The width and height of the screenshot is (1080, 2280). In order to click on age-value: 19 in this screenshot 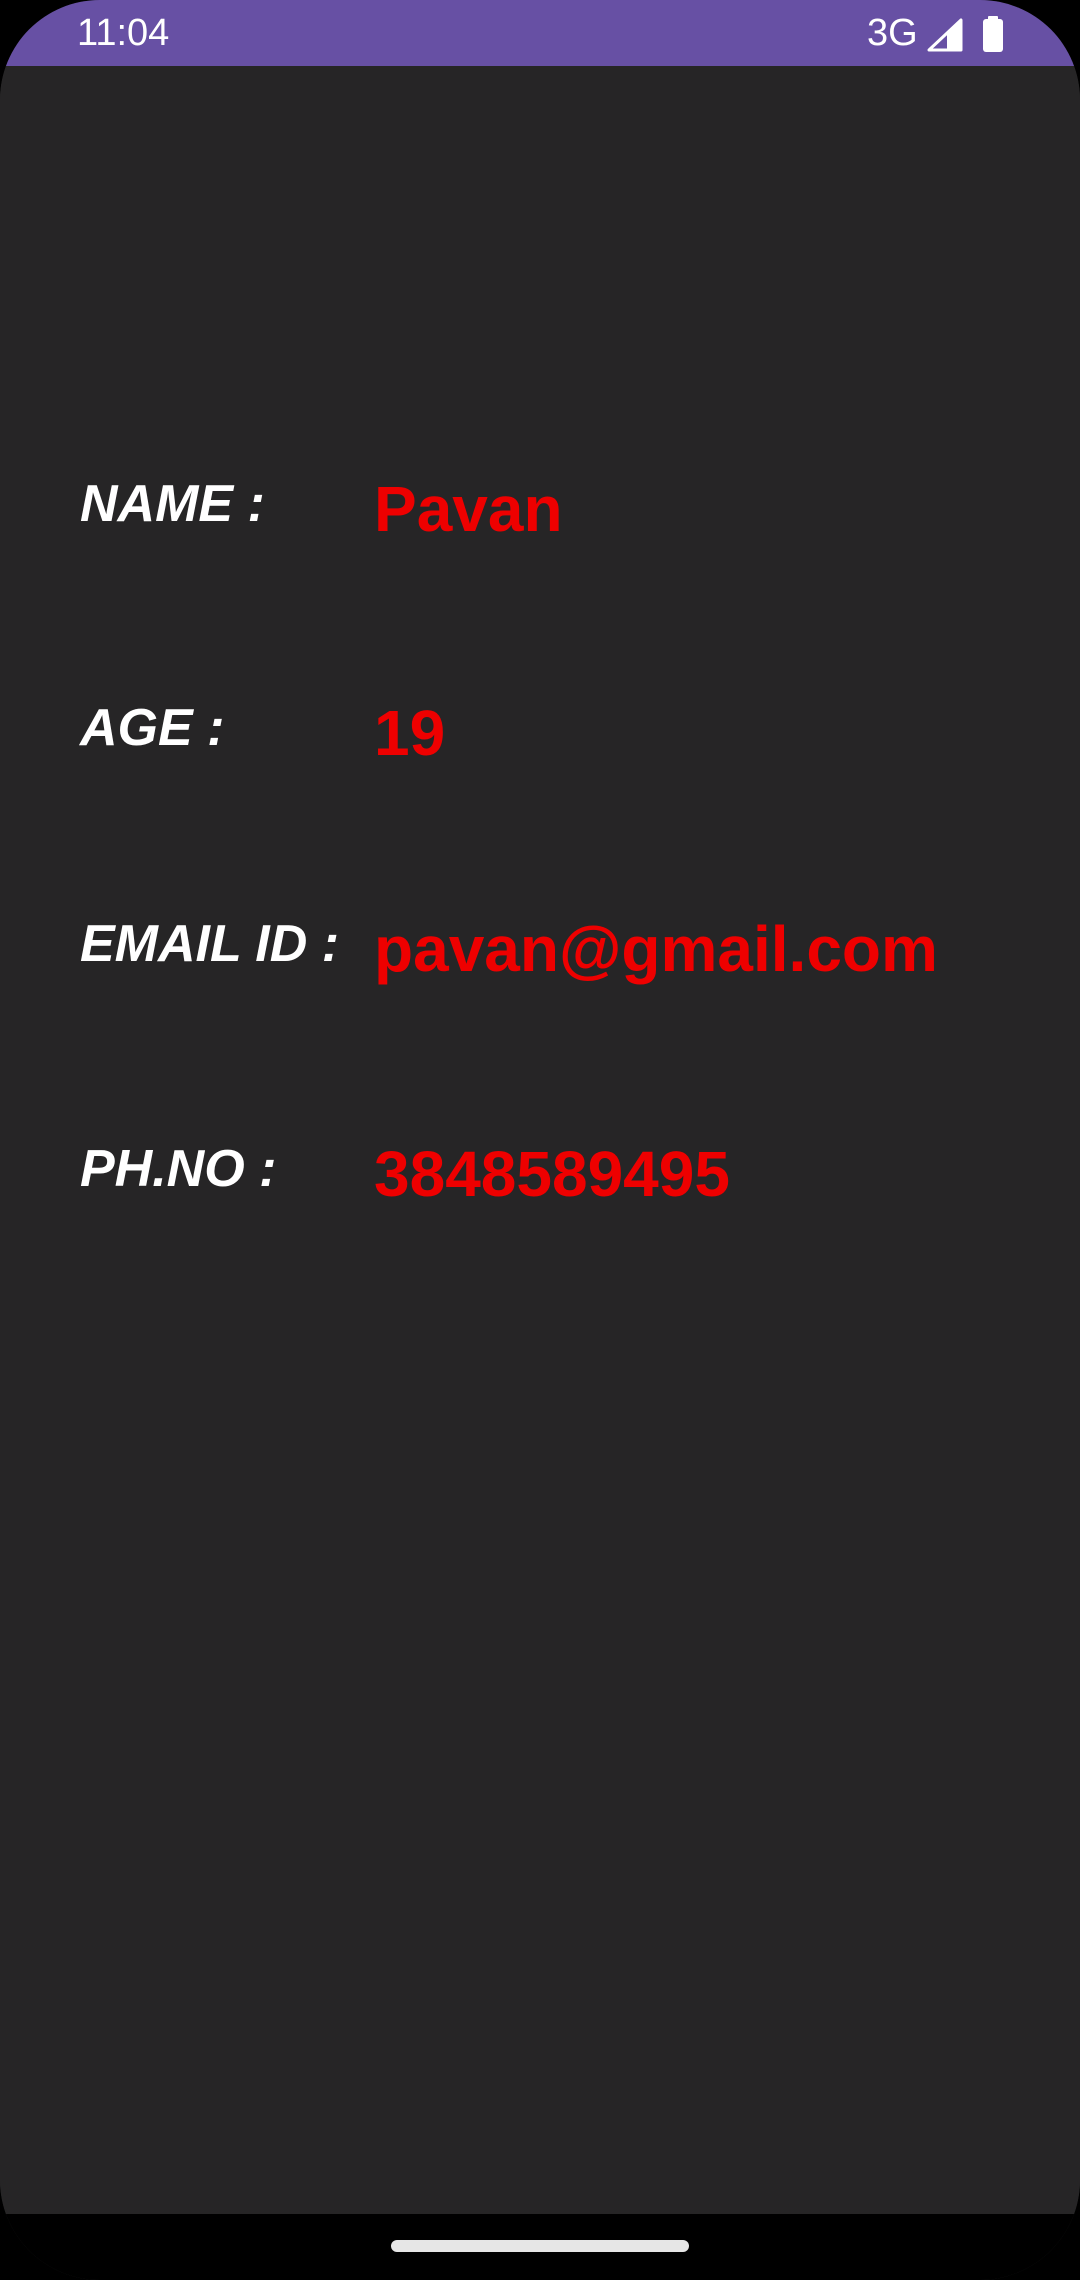, I will do `click(410, 733)`.